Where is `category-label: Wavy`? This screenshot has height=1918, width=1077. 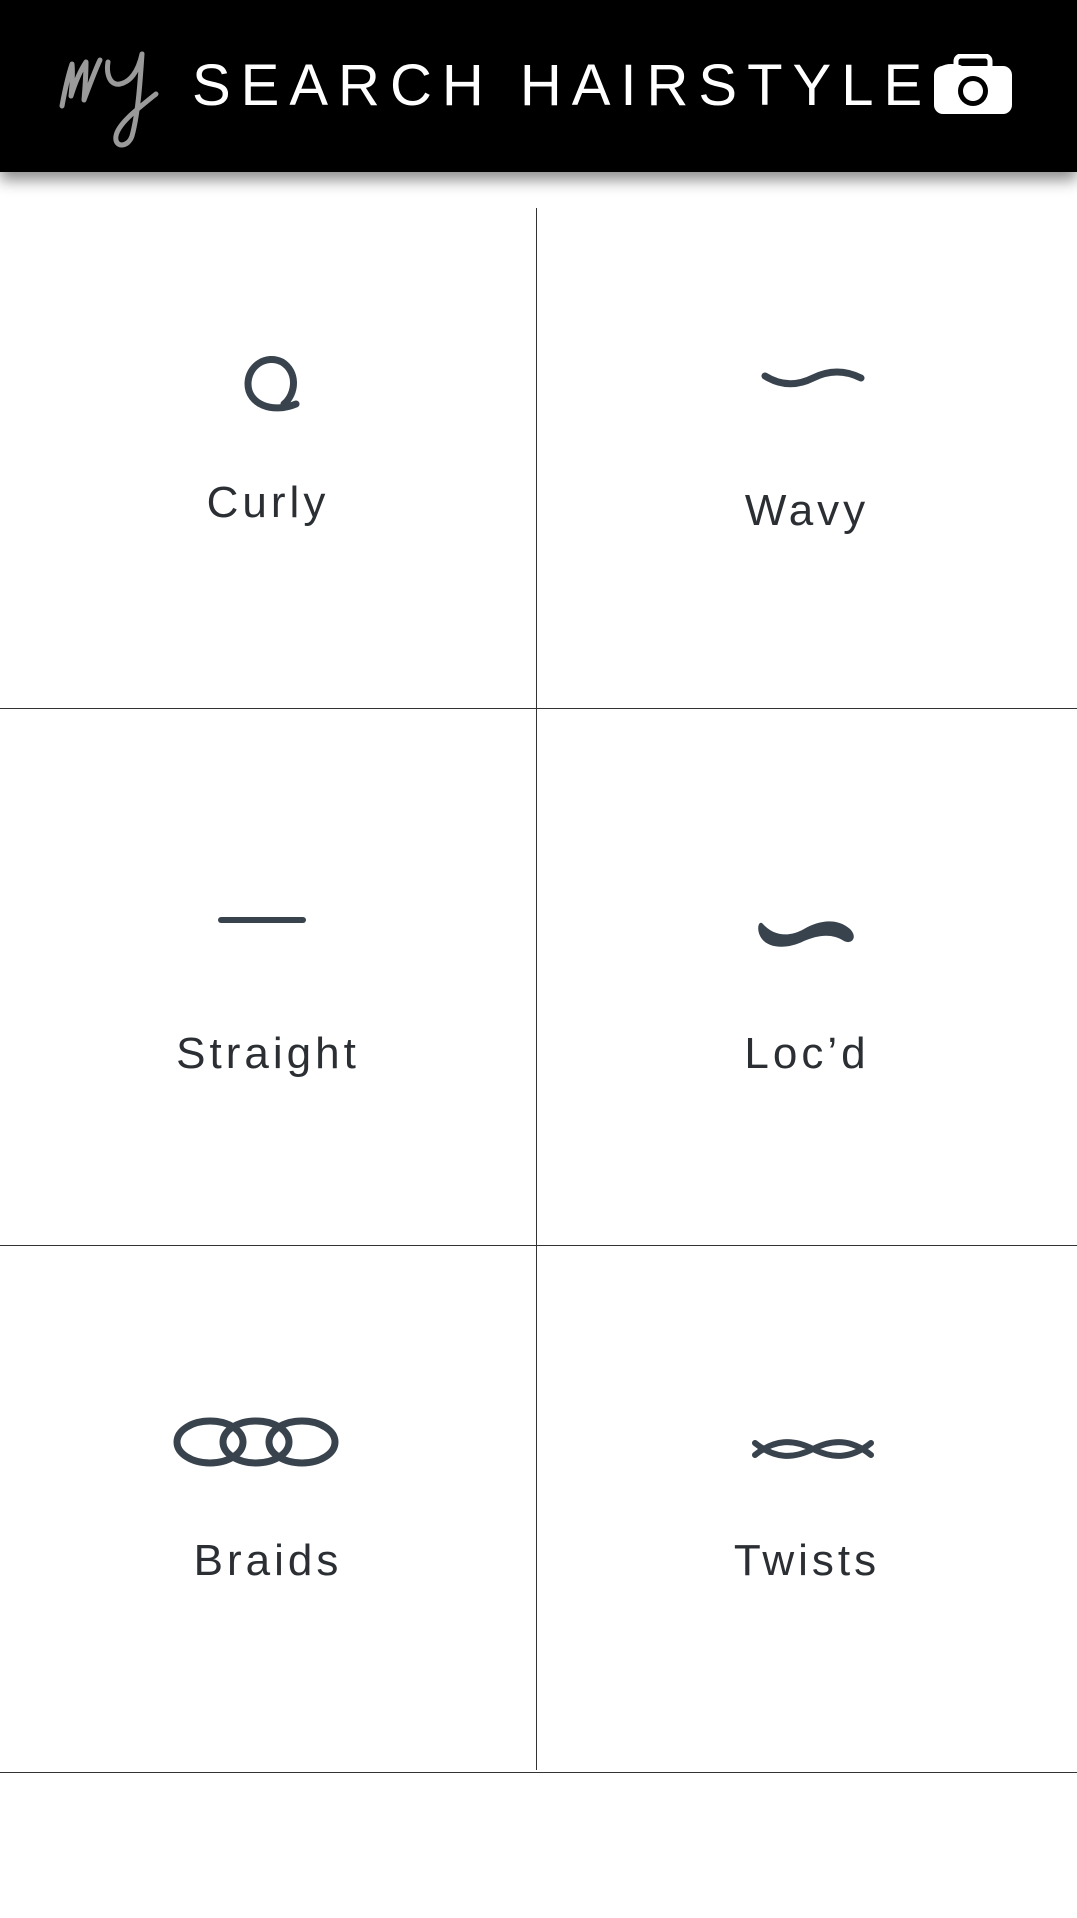 category-label: Wavy is located at coordinates (807, 510).